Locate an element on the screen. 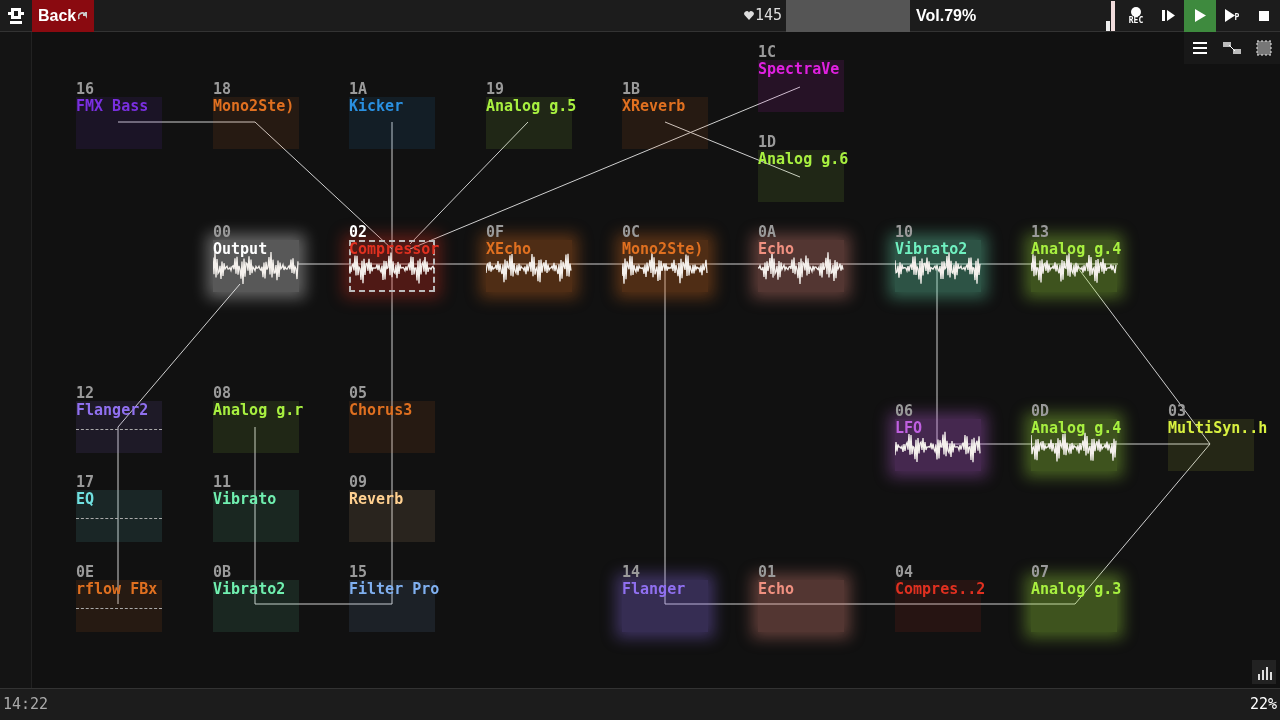 The image size is (1280, 720). module-number: 16 is located at coordinates (85, 89).